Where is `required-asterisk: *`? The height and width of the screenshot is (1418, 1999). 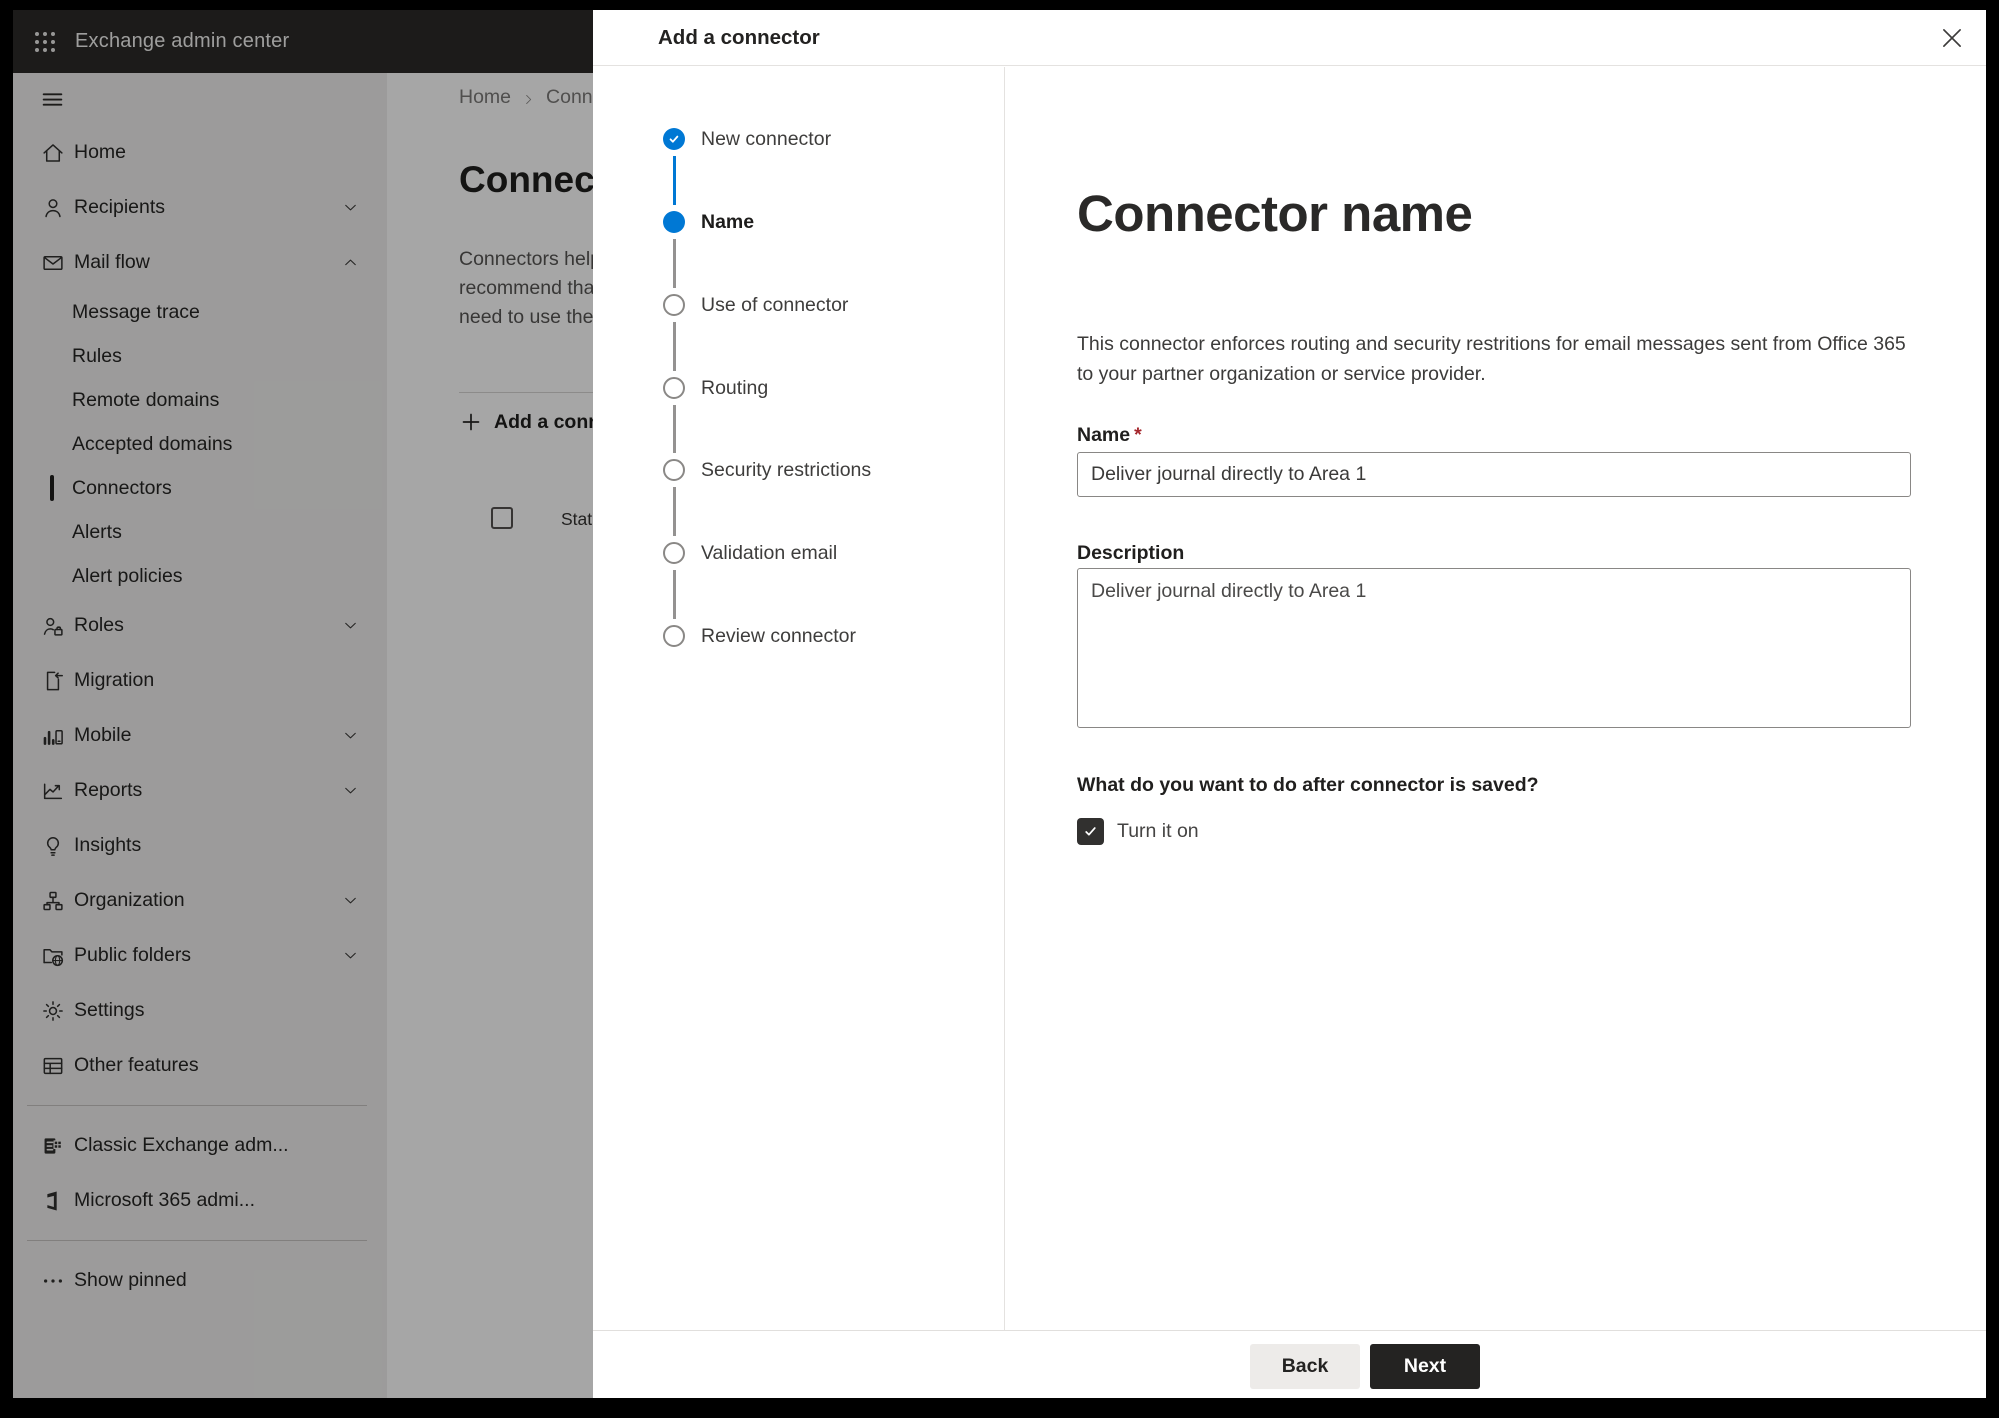 required-asterisk: * is located at coordinates (1138, 435).